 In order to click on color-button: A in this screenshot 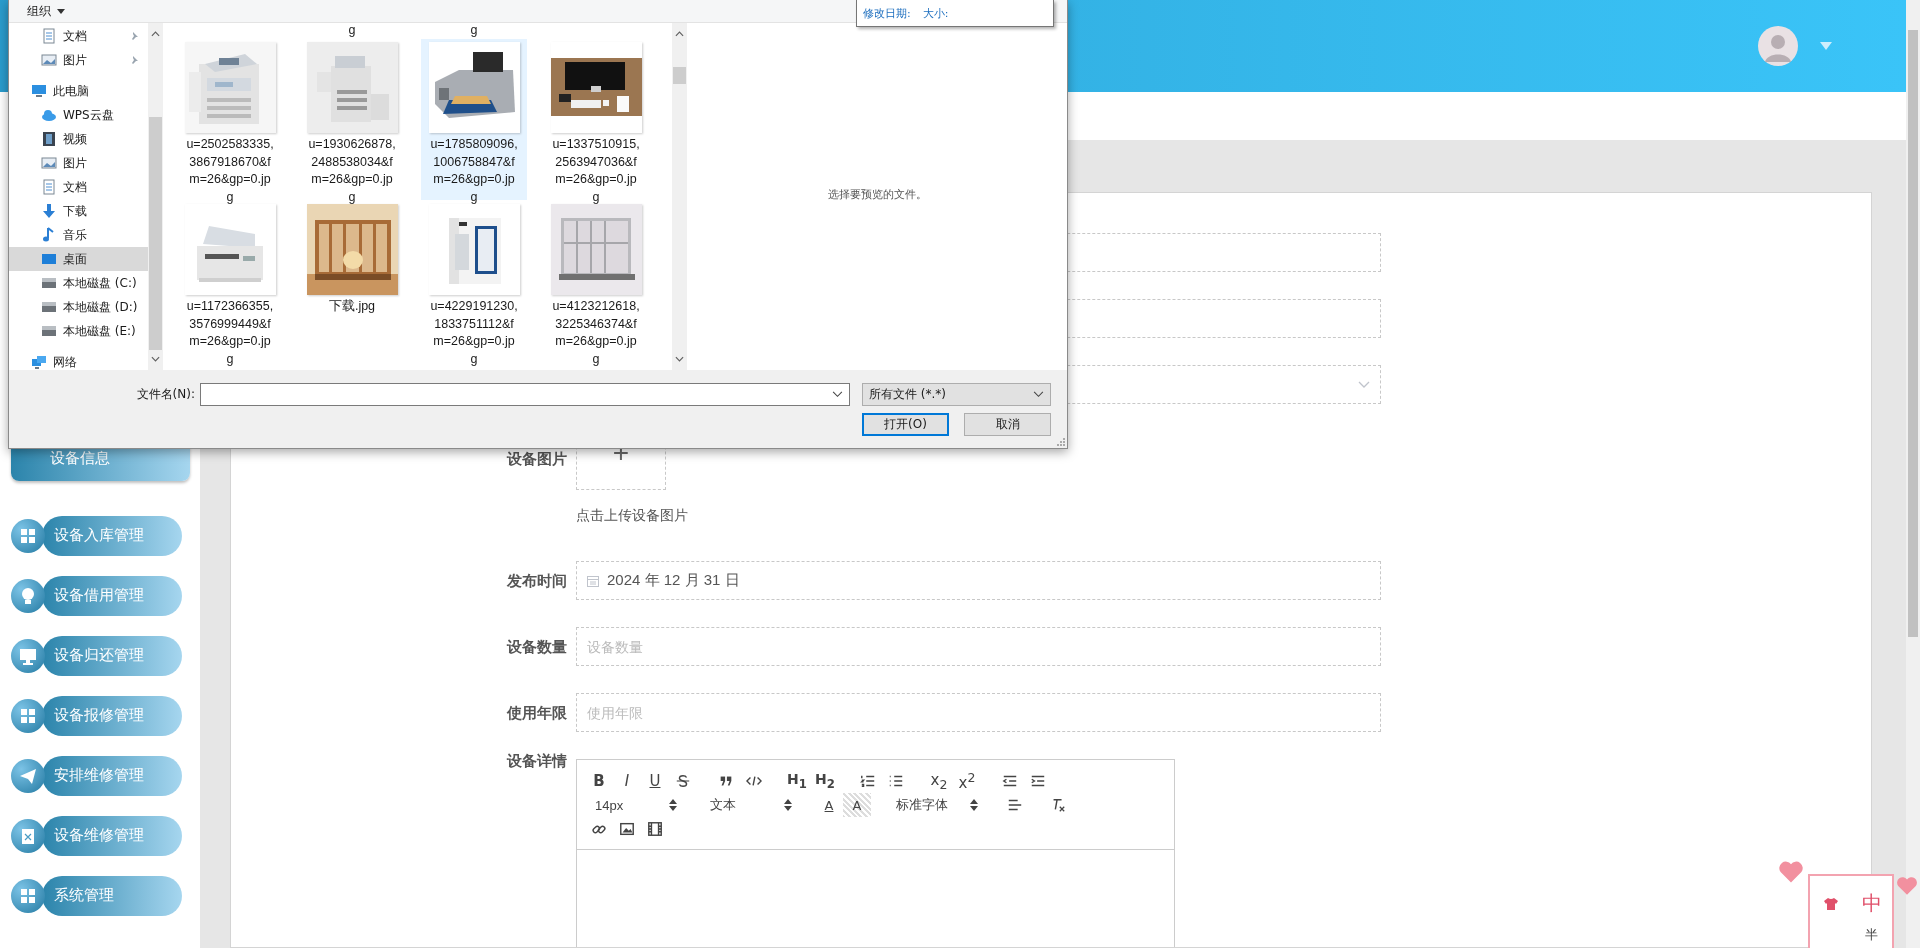, I will do `click(829, 805)`.